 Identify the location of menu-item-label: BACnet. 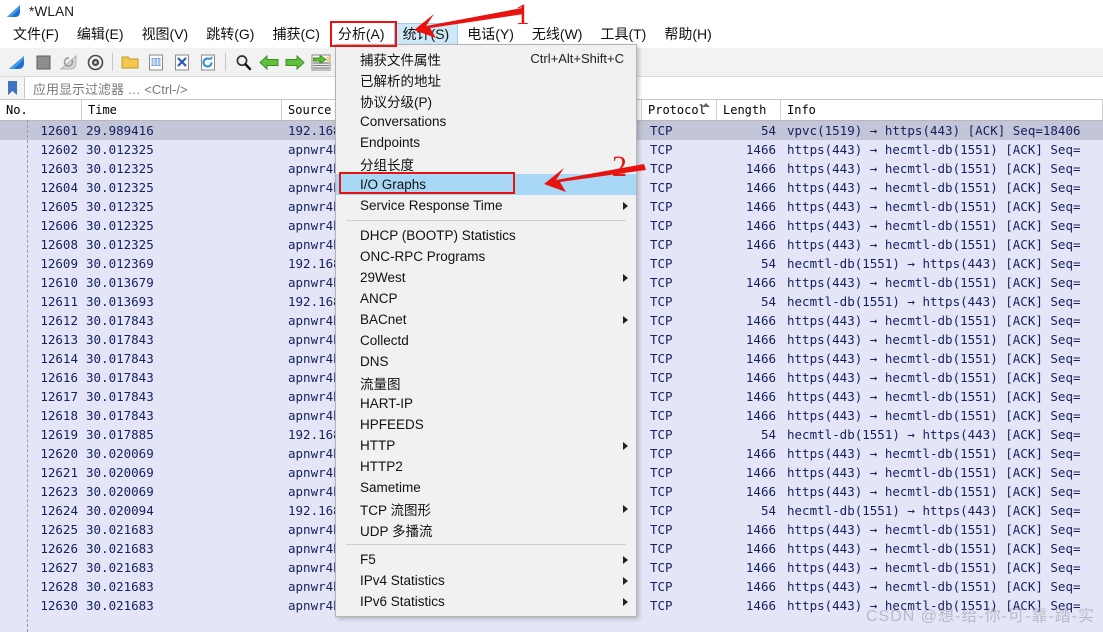
(383, 319).